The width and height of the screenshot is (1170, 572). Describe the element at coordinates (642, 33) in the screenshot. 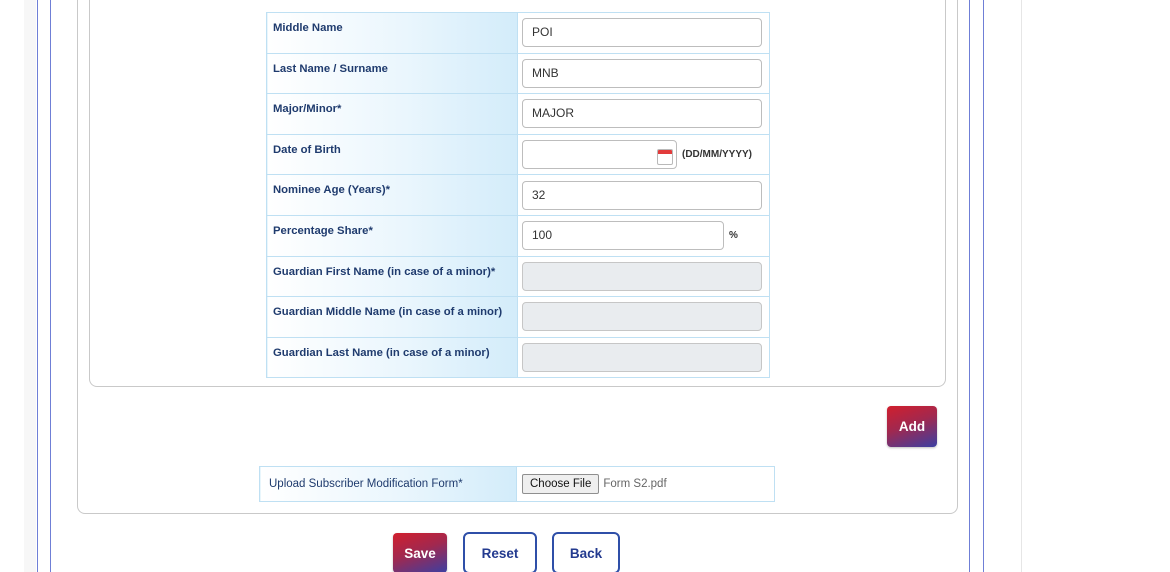

I see `middle-name-input: POI` at that location.